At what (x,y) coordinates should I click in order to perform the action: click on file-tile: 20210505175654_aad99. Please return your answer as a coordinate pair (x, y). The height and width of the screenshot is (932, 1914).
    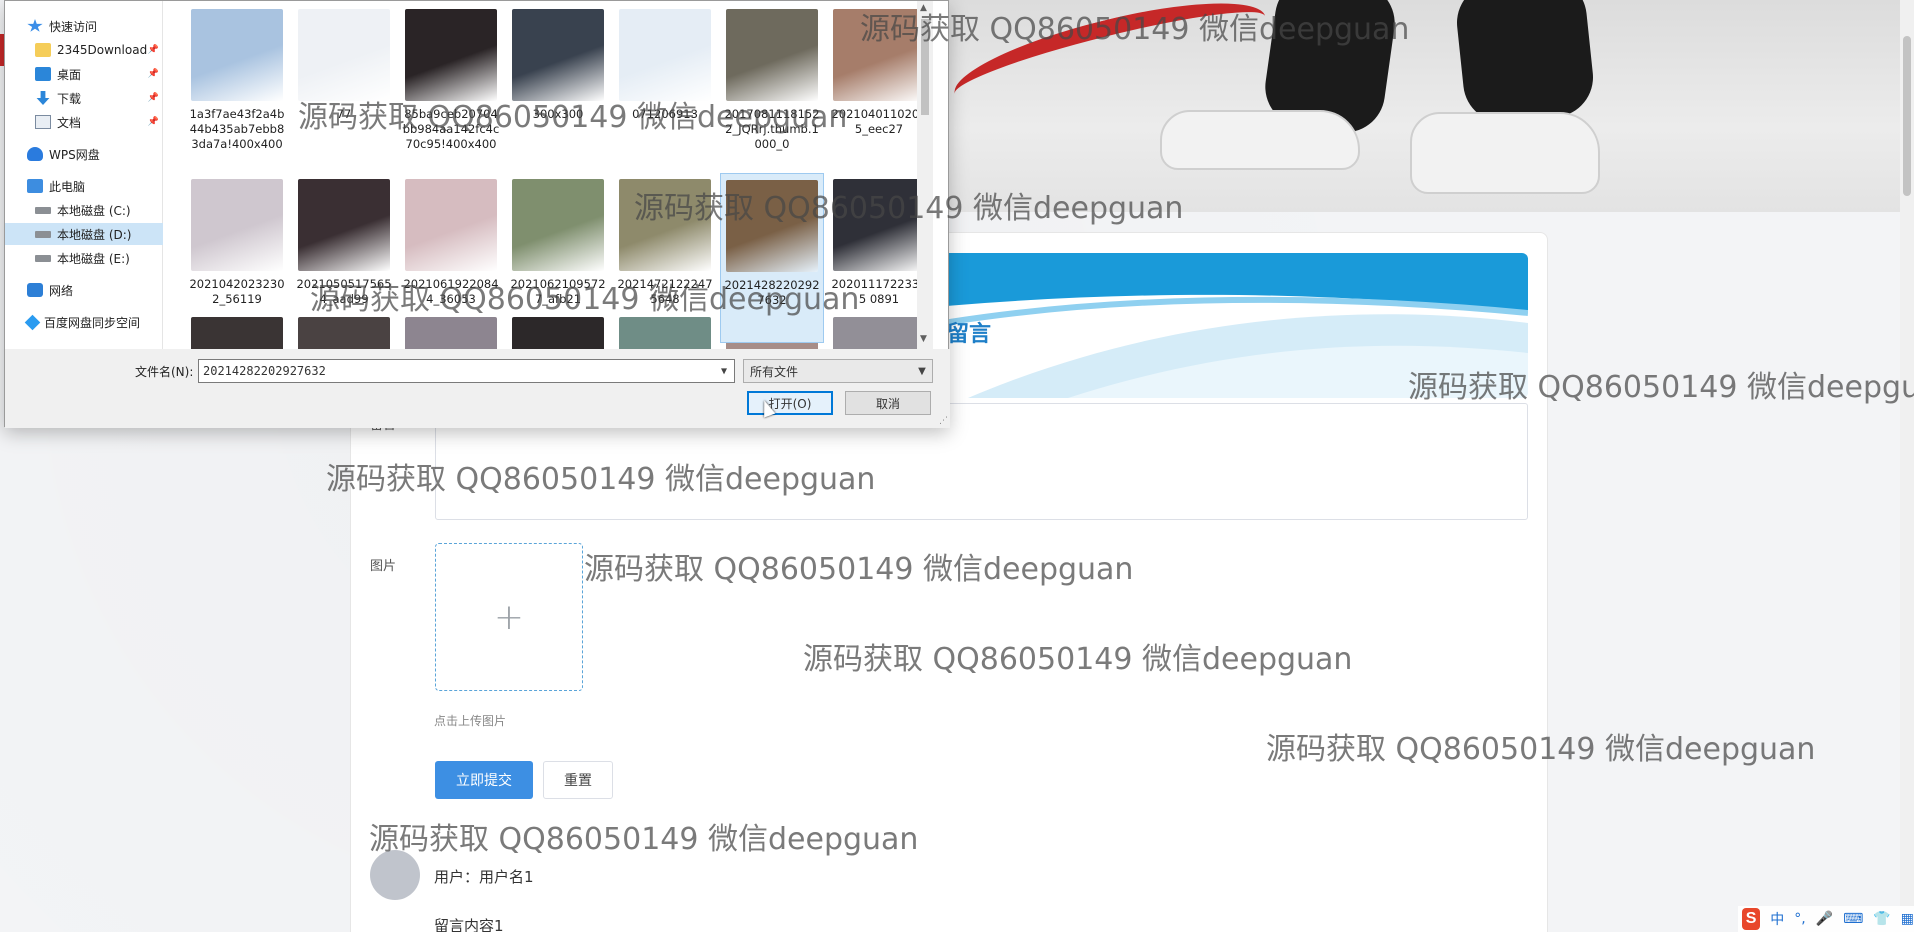
    Looking at the image, I should click on (344, 258).